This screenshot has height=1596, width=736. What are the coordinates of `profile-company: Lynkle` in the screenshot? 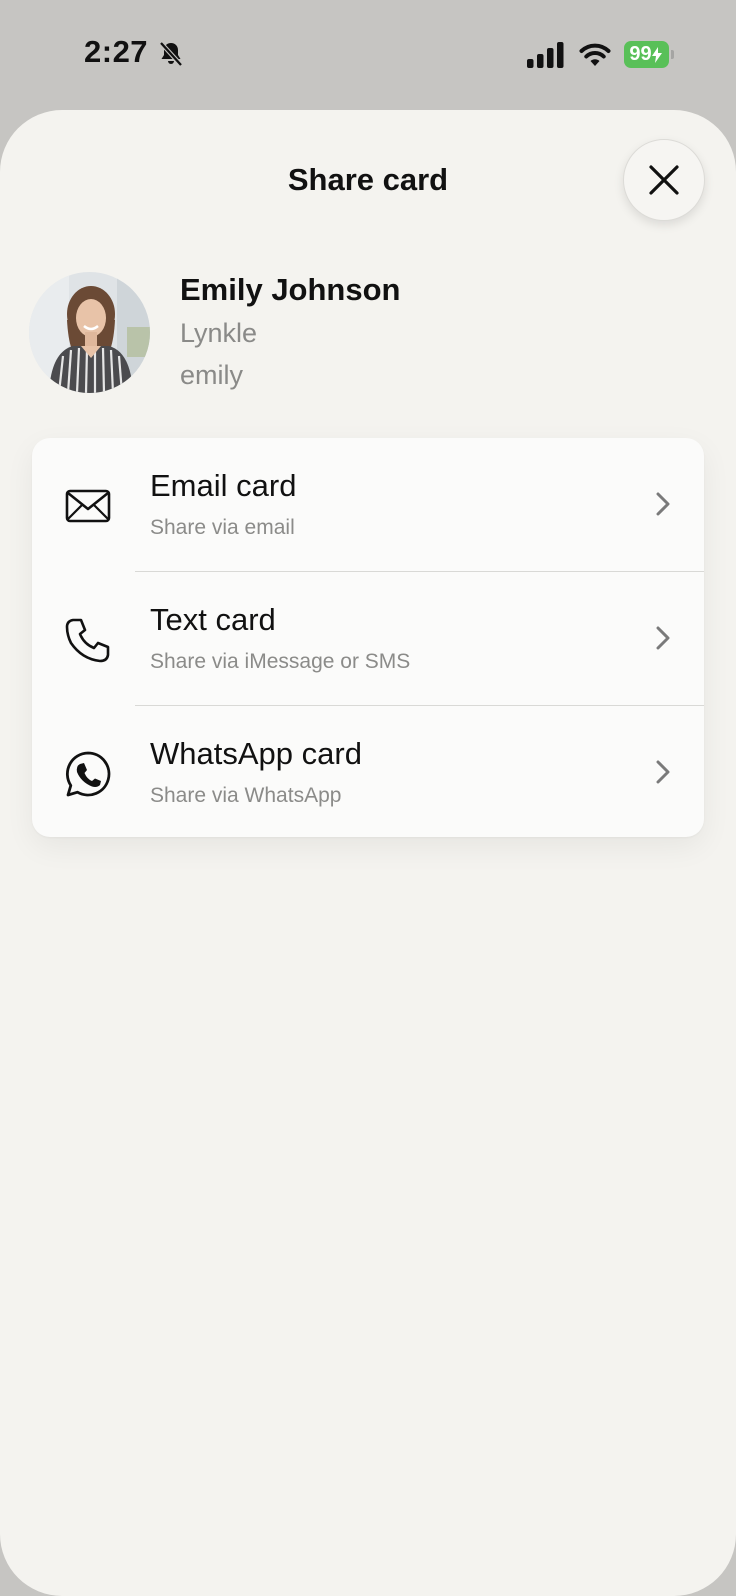 It's located at (219, 333).